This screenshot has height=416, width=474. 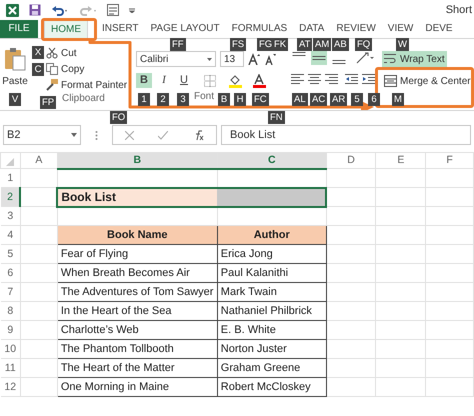 What do you see at coordinates (52, 85) in the screenshot?
I see `paintbrush-icon` at bounding box center [52, 85].